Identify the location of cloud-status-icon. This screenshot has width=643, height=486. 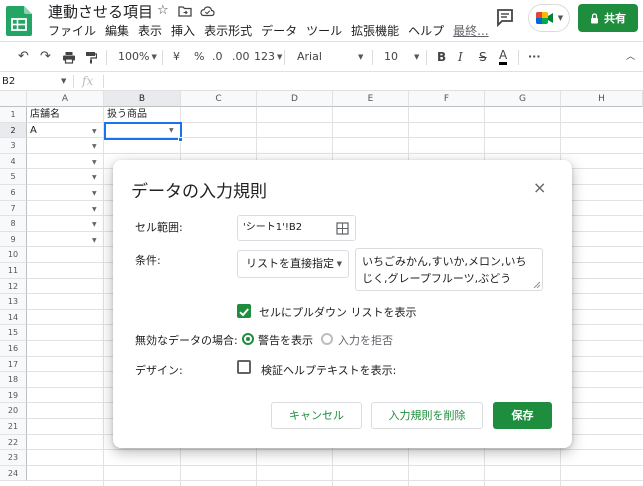
(207, 11).